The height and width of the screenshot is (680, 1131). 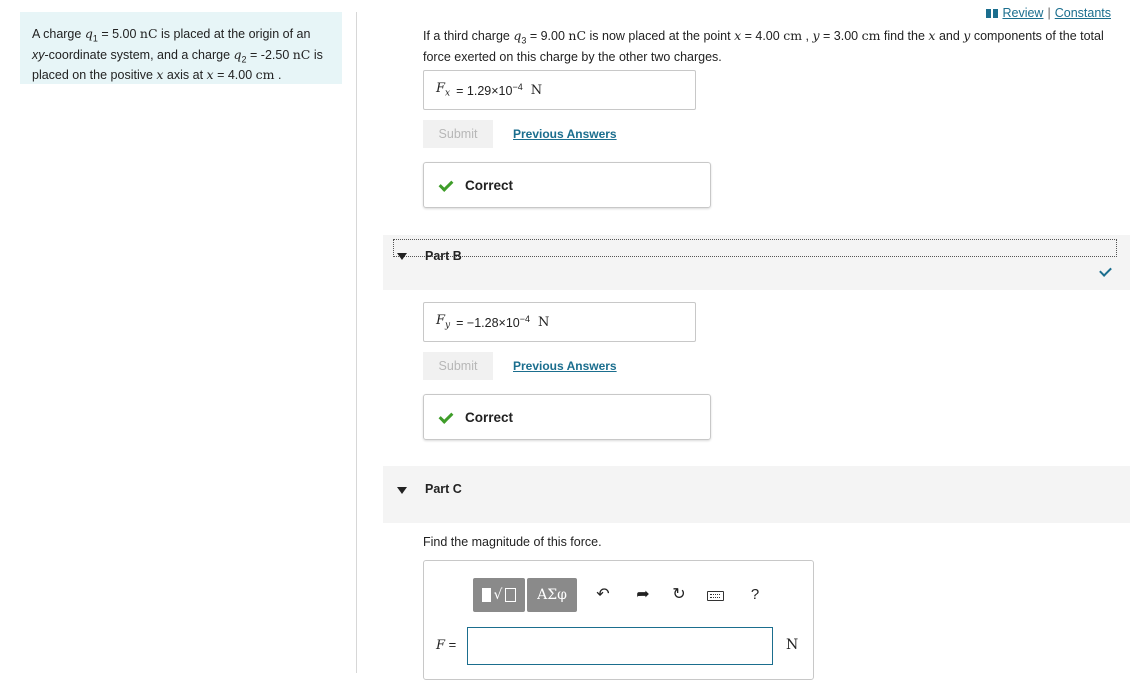 I want to click on text: = 5.00, so click(x=118, y=34).